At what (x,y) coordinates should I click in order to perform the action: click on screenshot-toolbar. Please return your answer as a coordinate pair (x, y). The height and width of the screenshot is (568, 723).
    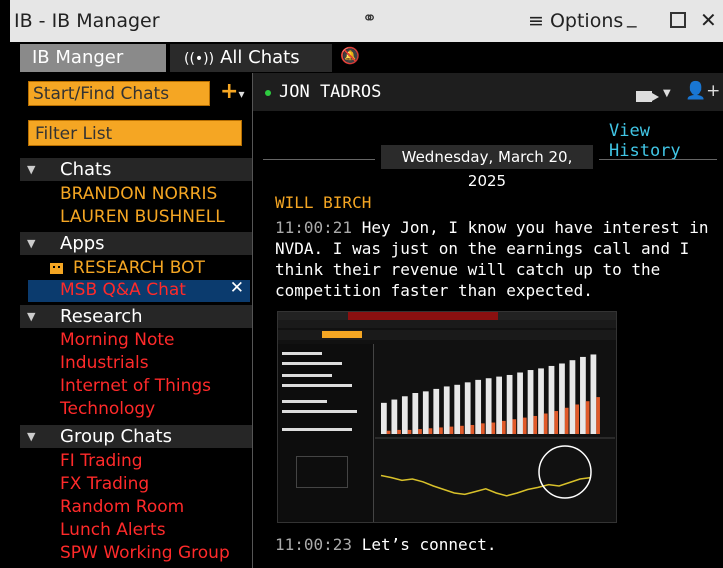
    Looking at the image, I should click on (447, 316).